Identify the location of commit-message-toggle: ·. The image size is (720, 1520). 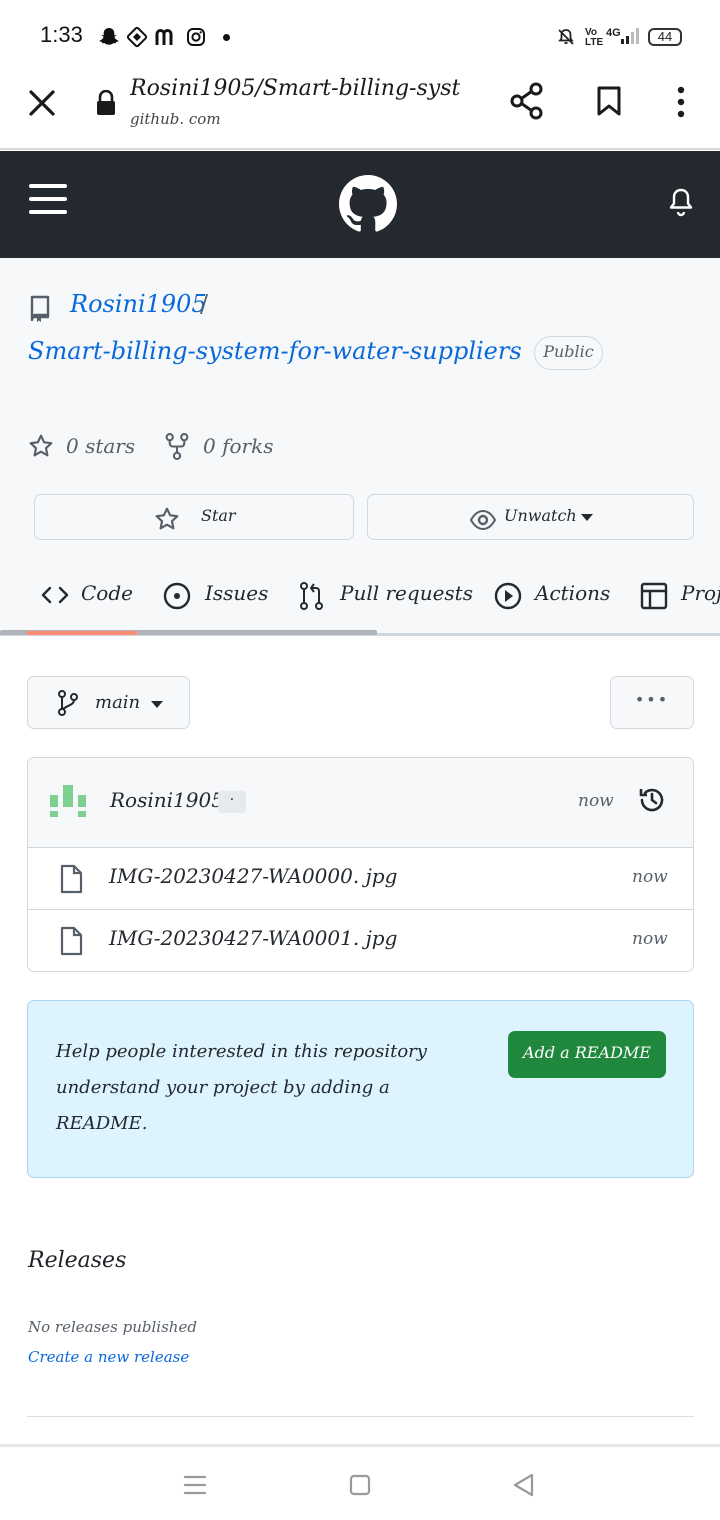
(232, 802).